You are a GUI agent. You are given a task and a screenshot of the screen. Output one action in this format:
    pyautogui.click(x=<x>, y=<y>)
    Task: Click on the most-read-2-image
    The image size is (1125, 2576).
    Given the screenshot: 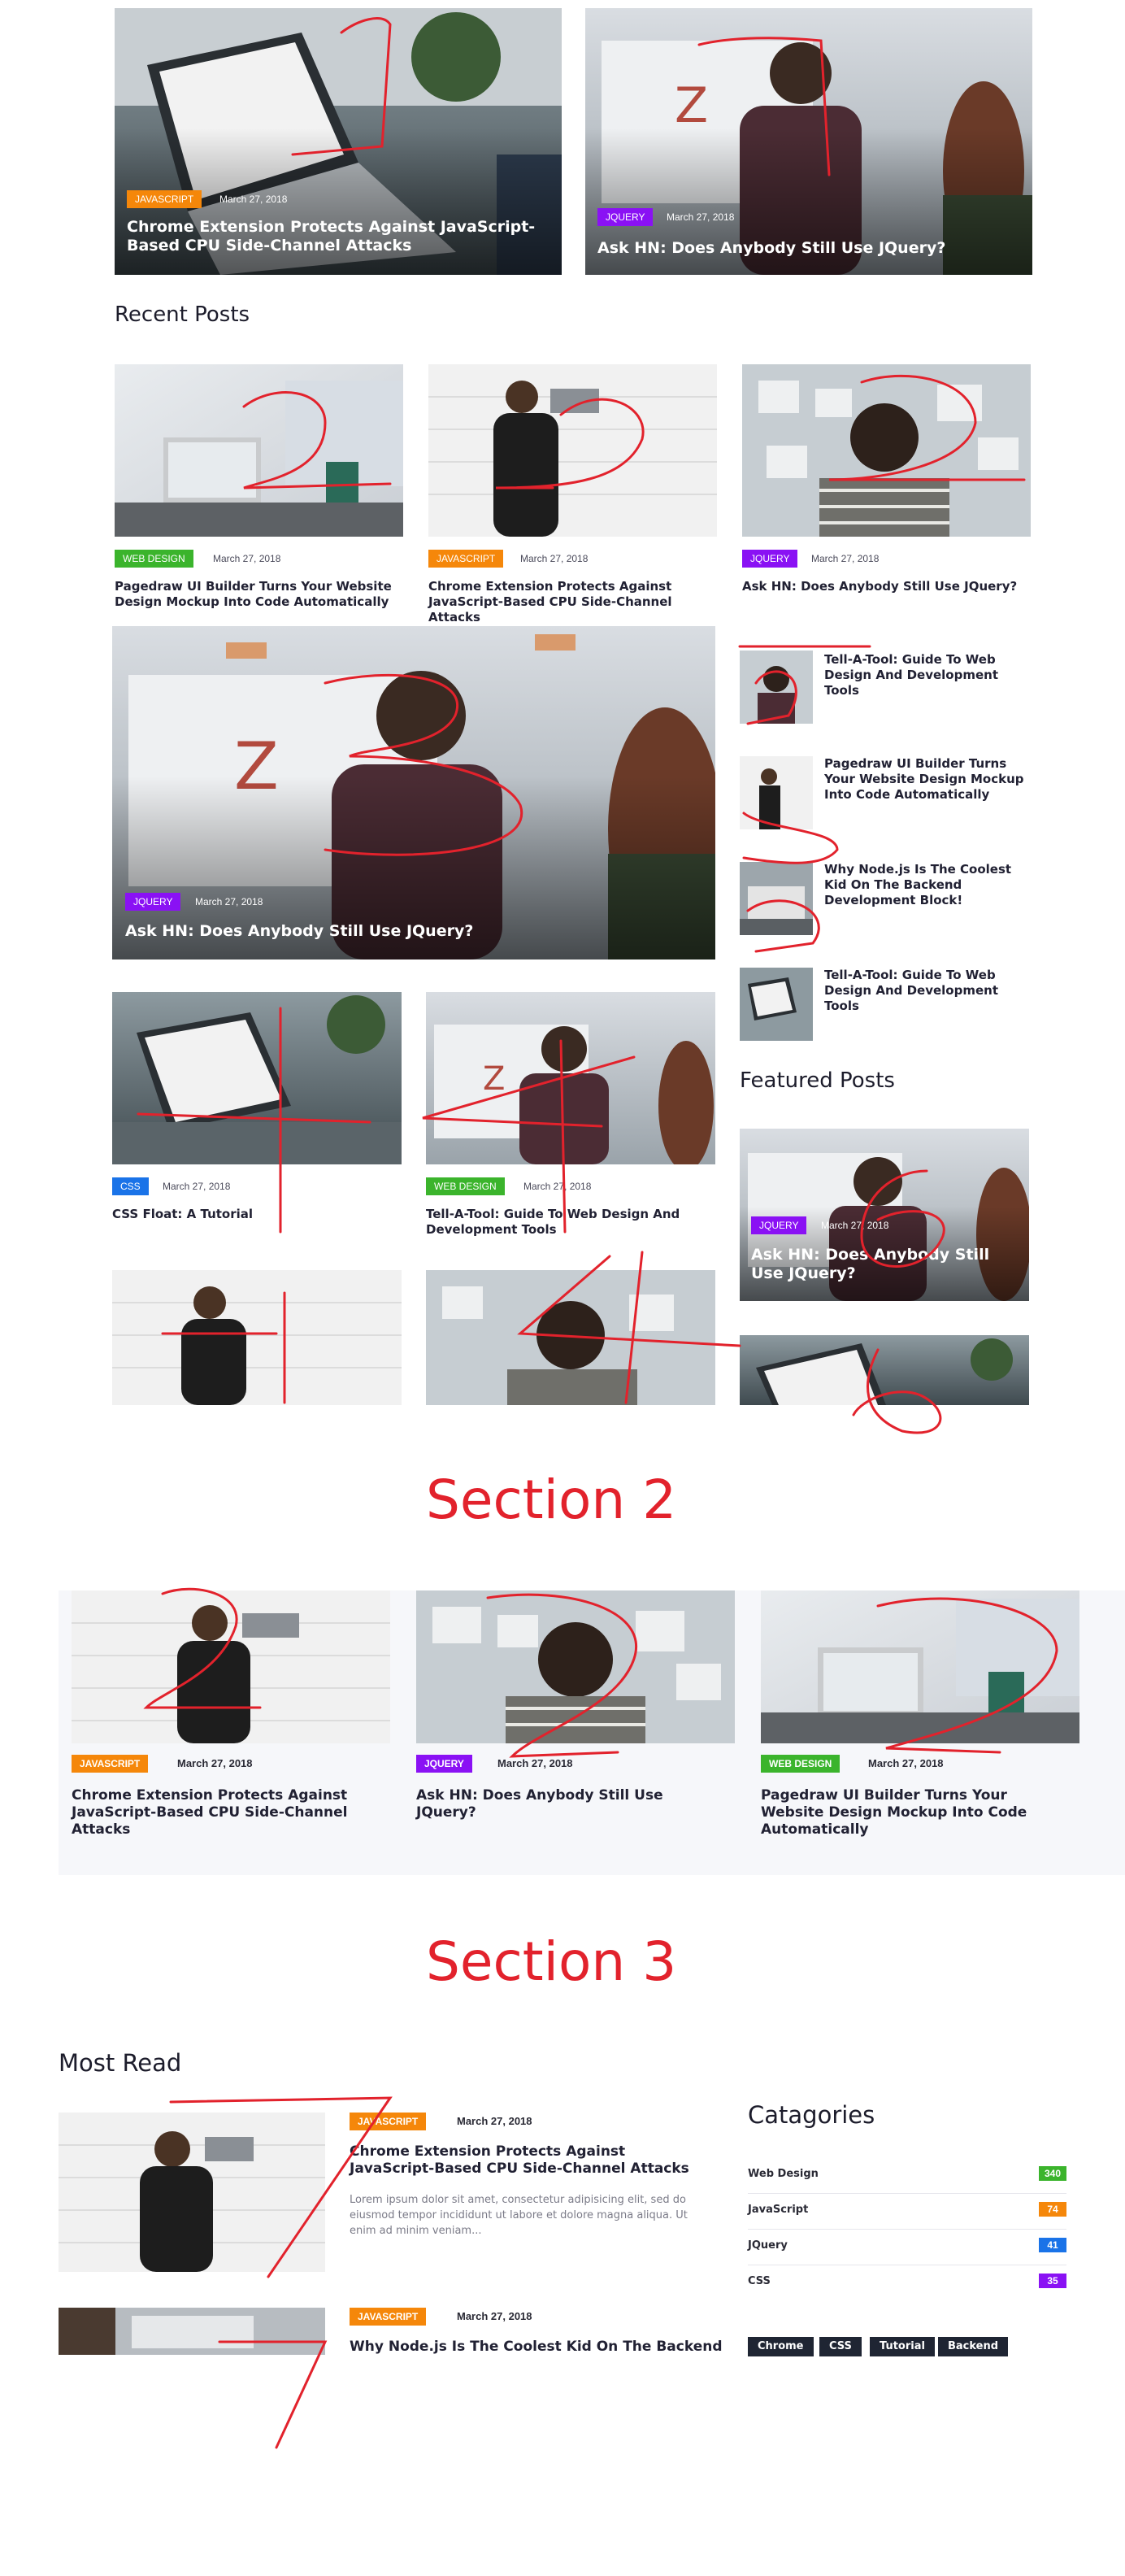 What is the action you would take?
    pyautogui.click(x=192, y=2332)
    